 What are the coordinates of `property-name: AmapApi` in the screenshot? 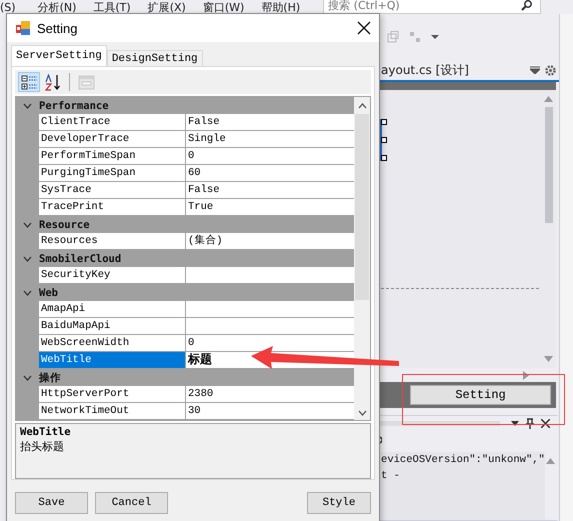 It's located at (112, 309).